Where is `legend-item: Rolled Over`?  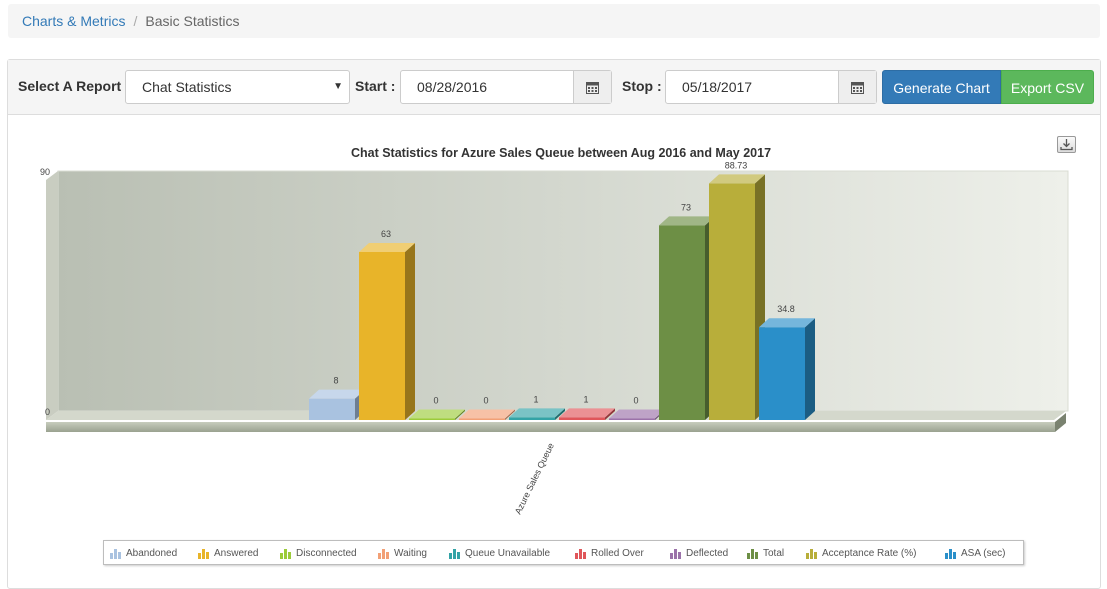 legend-item: Rolled Over is located at coordinates (609, 553).